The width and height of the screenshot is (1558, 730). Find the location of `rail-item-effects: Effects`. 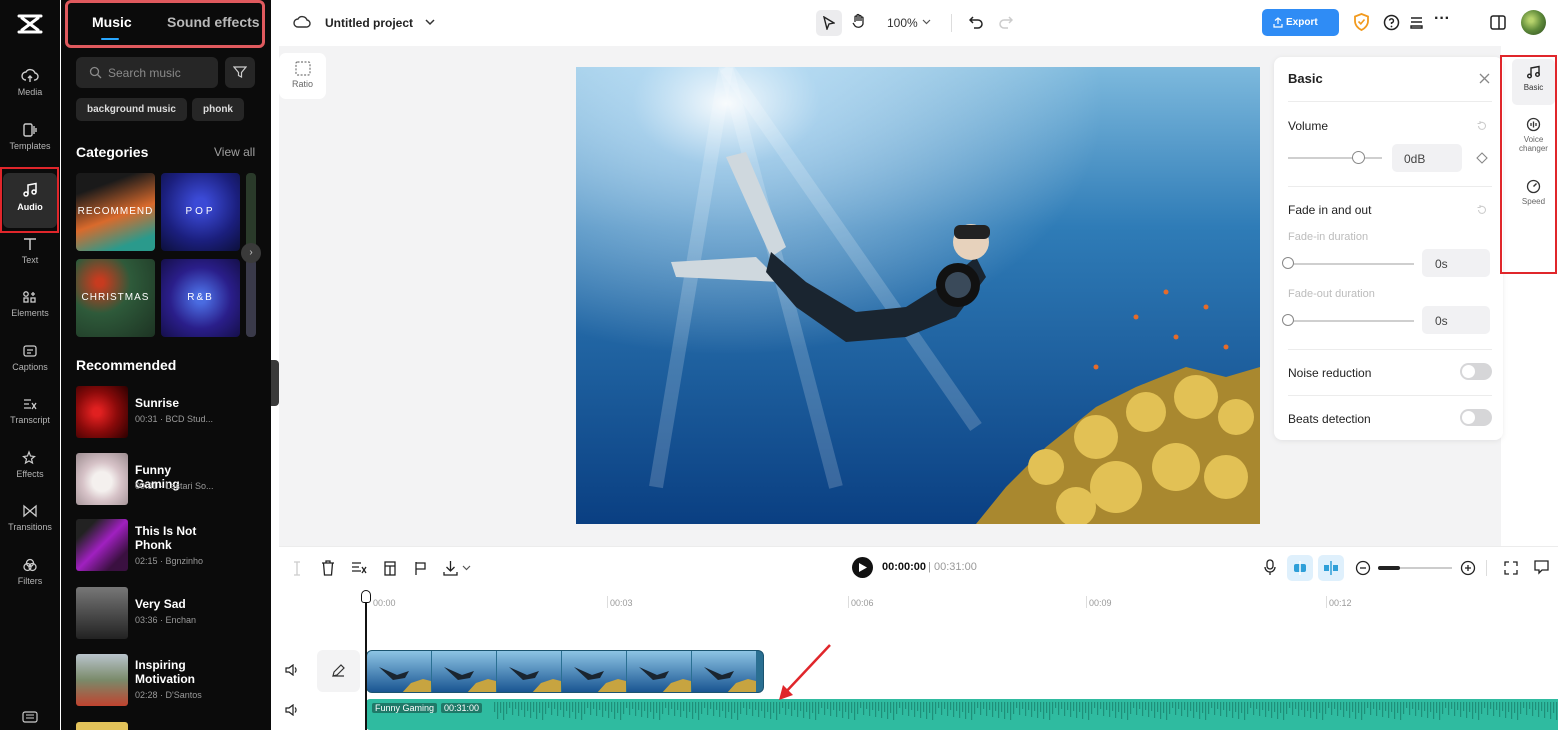

rail-item-effects: Effects is located at coordinates (30, 470).